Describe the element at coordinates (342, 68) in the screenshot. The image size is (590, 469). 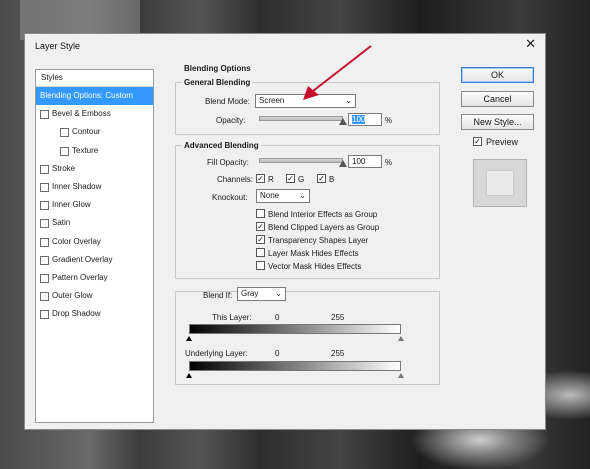
I see `annotation-arrow-shaft` at that location.